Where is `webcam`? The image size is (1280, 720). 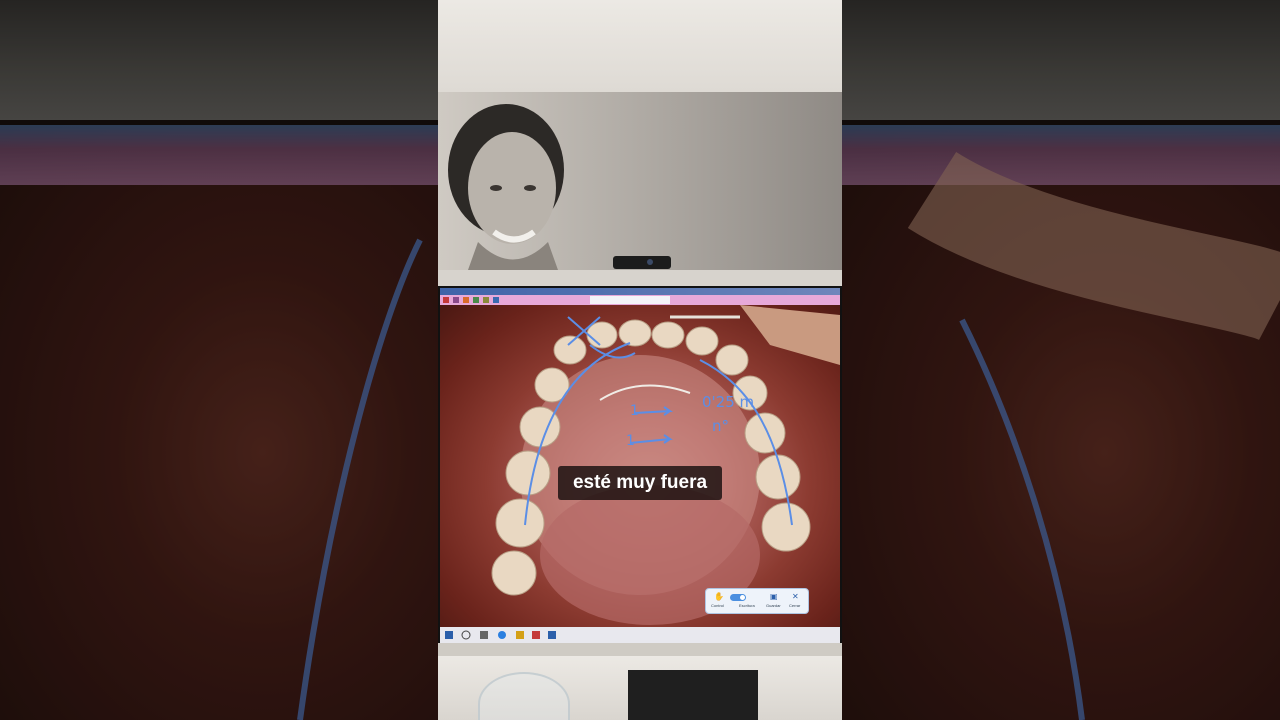
webcam is located at coordinates (642, 262).